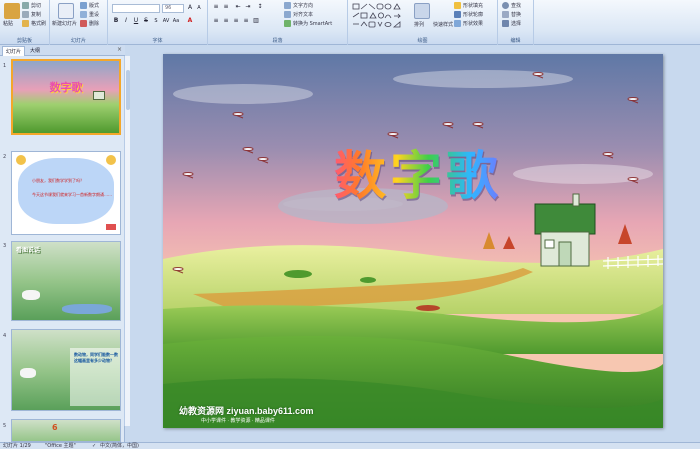 The image size is (700, 449). I want to click on replace-button: 替换, so click(511, 14).